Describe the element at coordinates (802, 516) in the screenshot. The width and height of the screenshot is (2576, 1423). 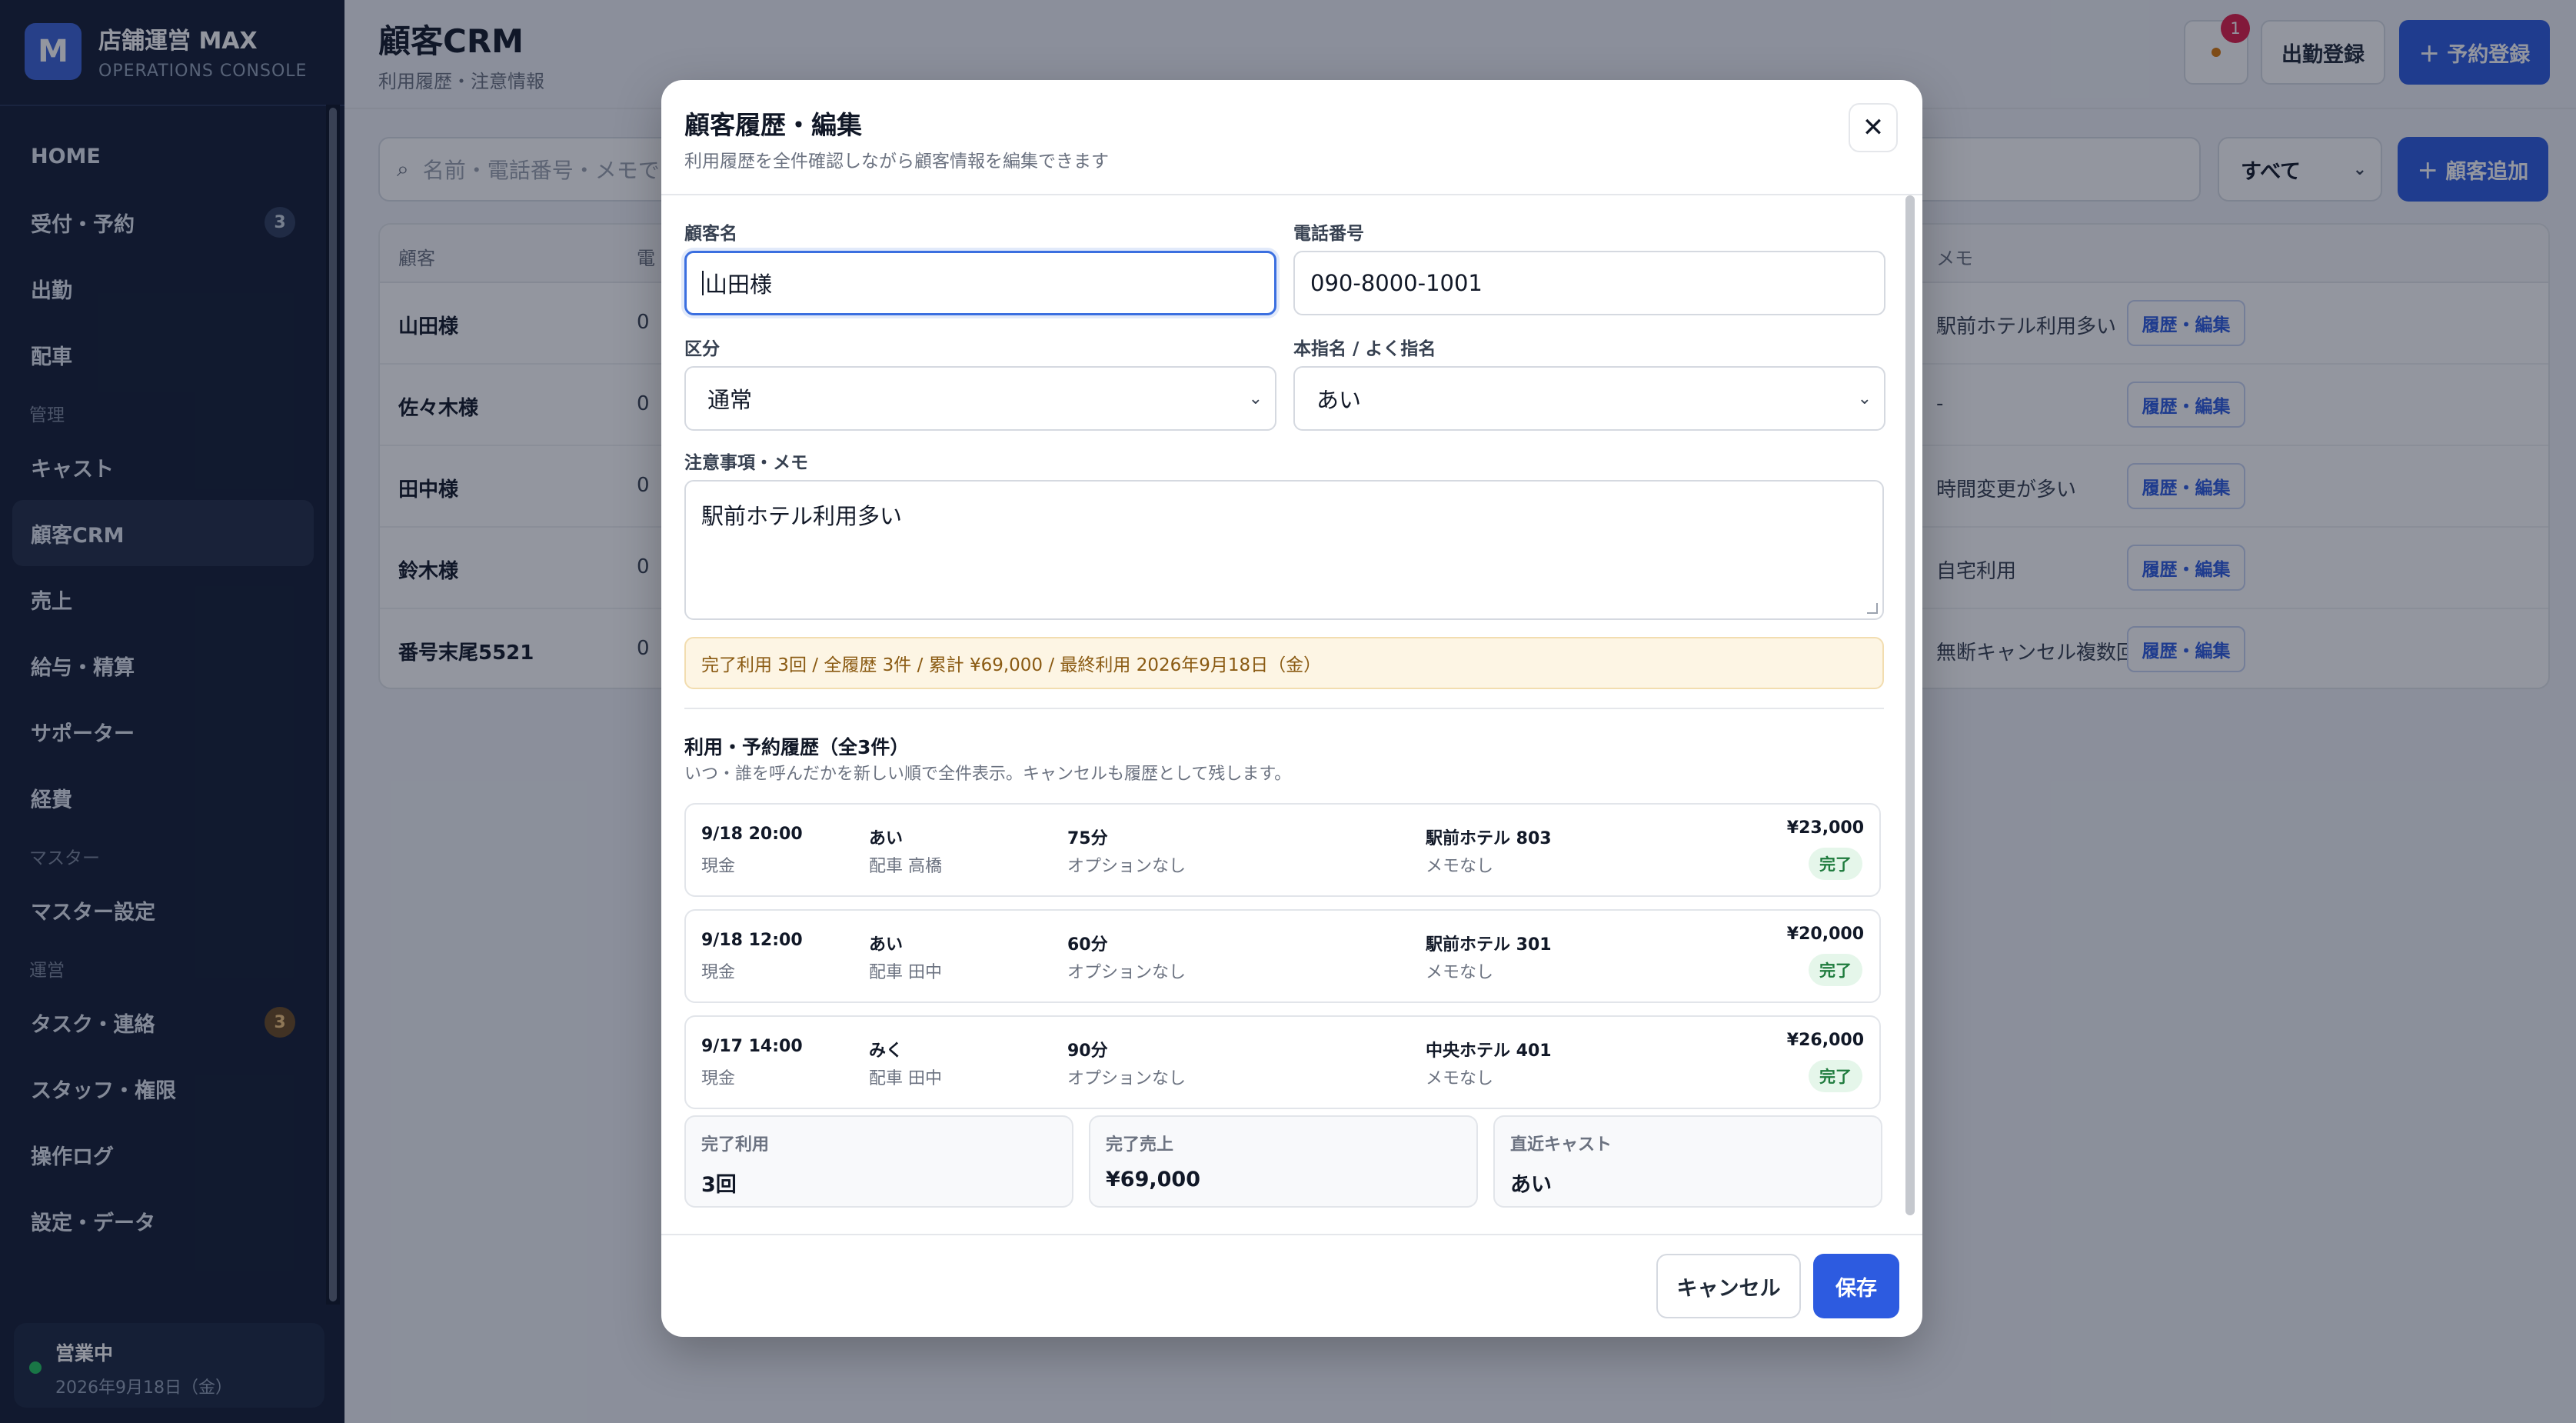
I see `memo-value: 駅前ホテル利用多い` at that location.